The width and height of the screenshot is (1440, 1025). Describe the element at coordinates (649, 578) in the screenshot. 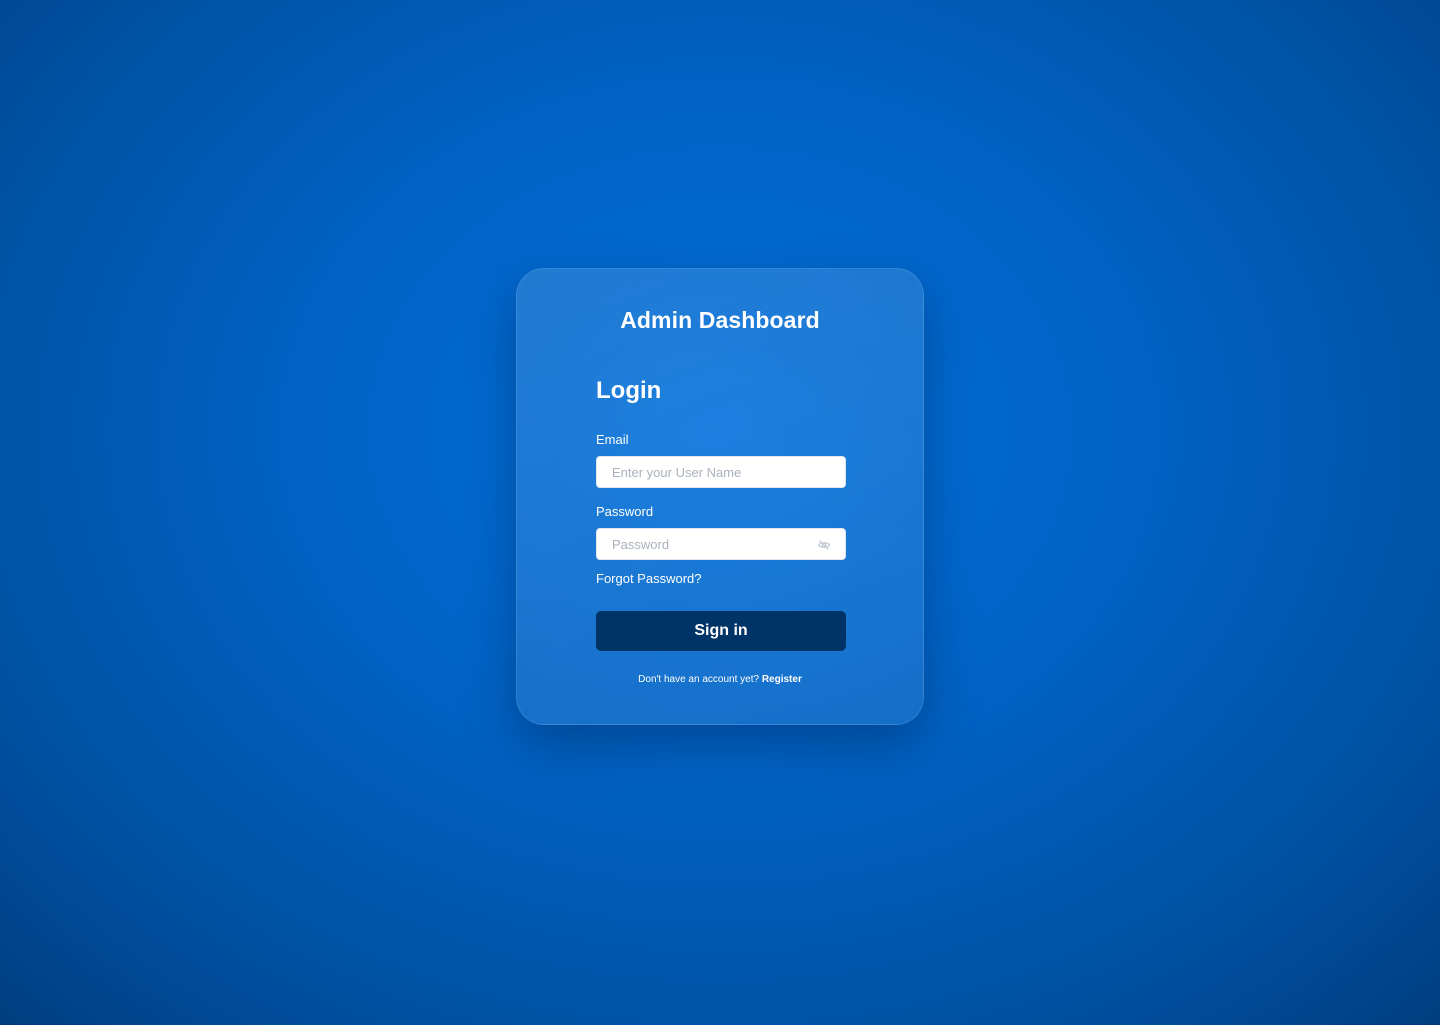

I see `forgot-password-link: Forgot Password?` at that location.